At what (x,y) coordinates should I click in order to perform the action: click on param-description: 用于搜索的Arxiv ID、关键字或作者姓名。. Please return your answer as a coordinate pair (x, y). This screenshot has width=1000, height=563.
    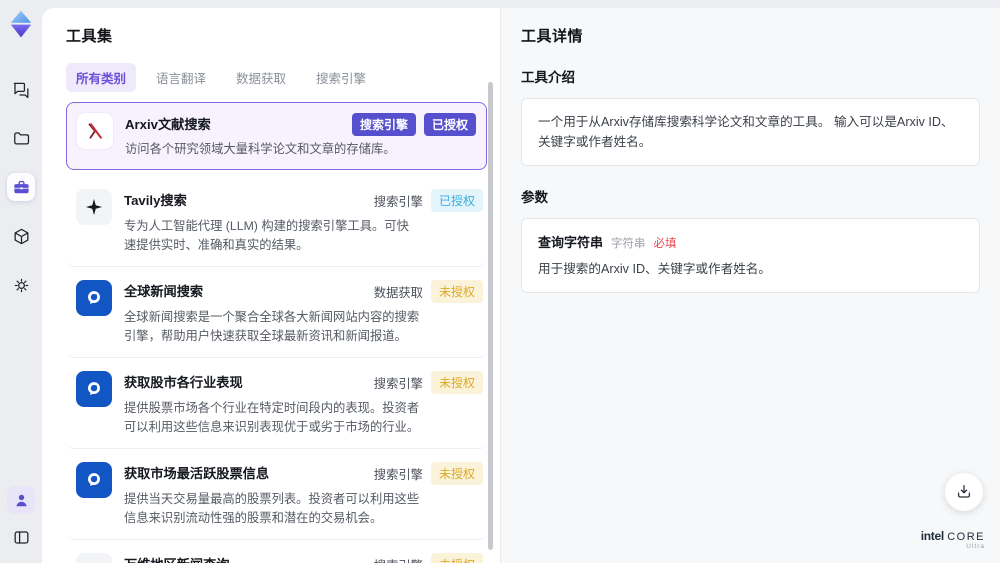
    Looking at the image, I should click on (654, 269).